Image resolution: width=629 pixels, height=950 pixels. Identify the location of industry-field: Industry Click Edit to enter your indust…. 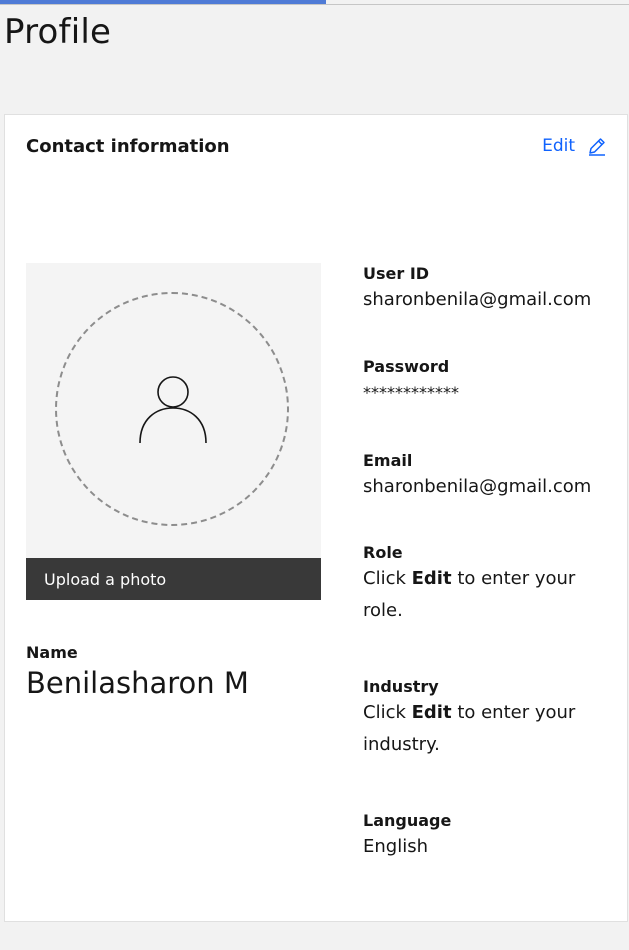
(488, 719).